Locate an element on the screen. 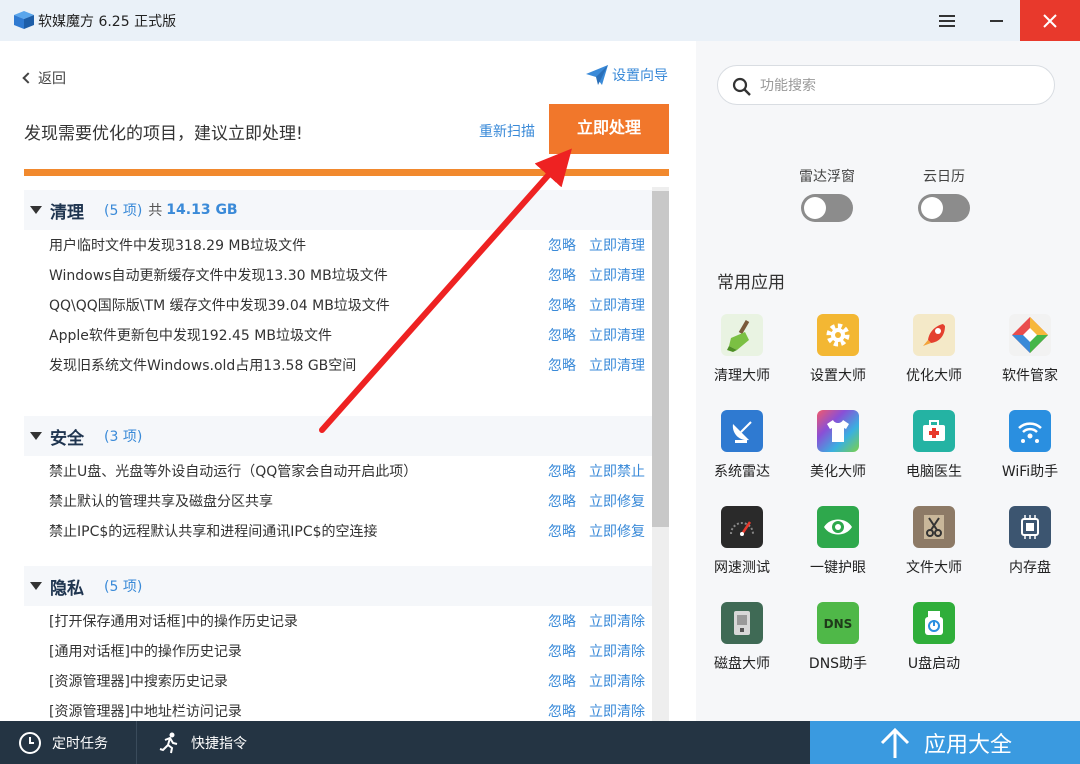  scheduled-task-button: 定时任务 is located at coordinates (67, 742).